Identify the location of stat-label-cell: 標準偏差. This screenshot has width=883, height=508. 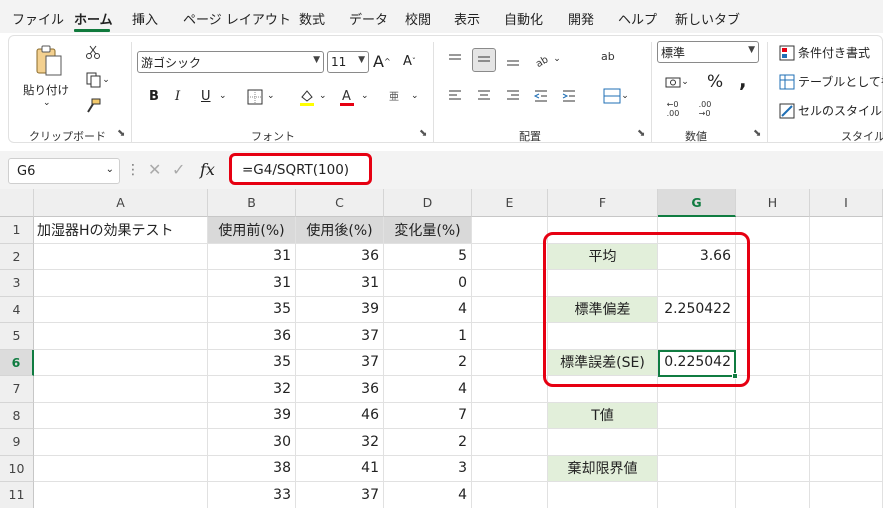
(603, 309).